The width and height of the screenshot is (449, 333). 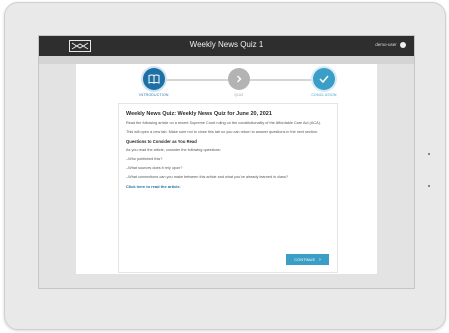 I want to click on user-menu: demo-user, so click(x=390, y=45).